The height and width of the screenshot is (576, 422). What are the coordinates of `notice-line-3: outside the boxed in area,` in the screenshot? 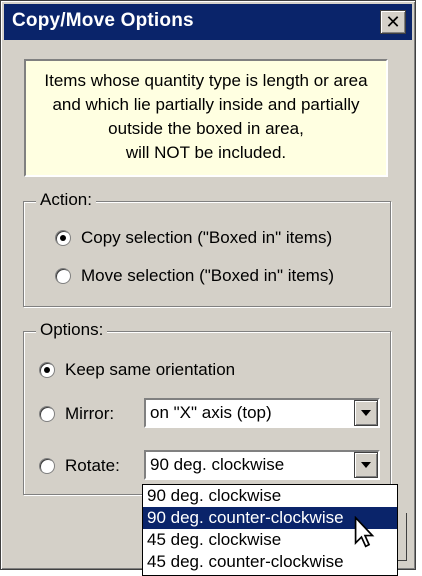 It's located at (206, 128).